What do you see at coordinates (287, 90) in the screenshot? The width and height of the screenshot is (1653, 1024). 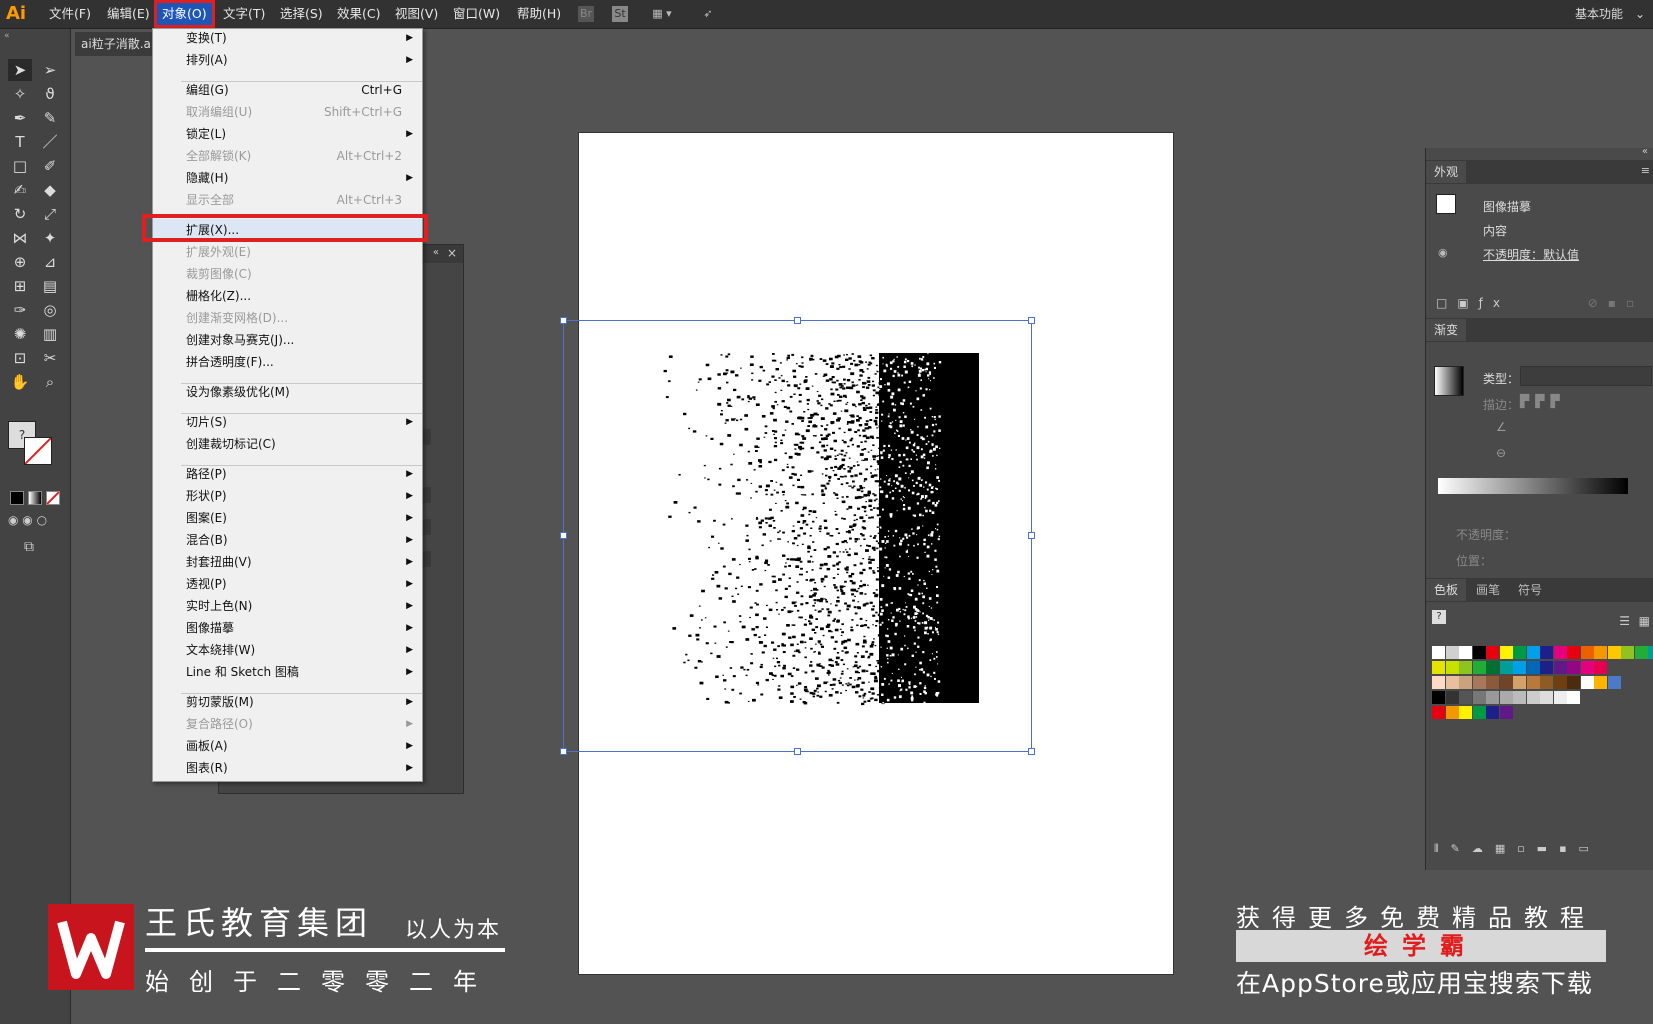 I see `object-menu-item: 编组(G) Ctrl+G` at bounding box center [287, 90].